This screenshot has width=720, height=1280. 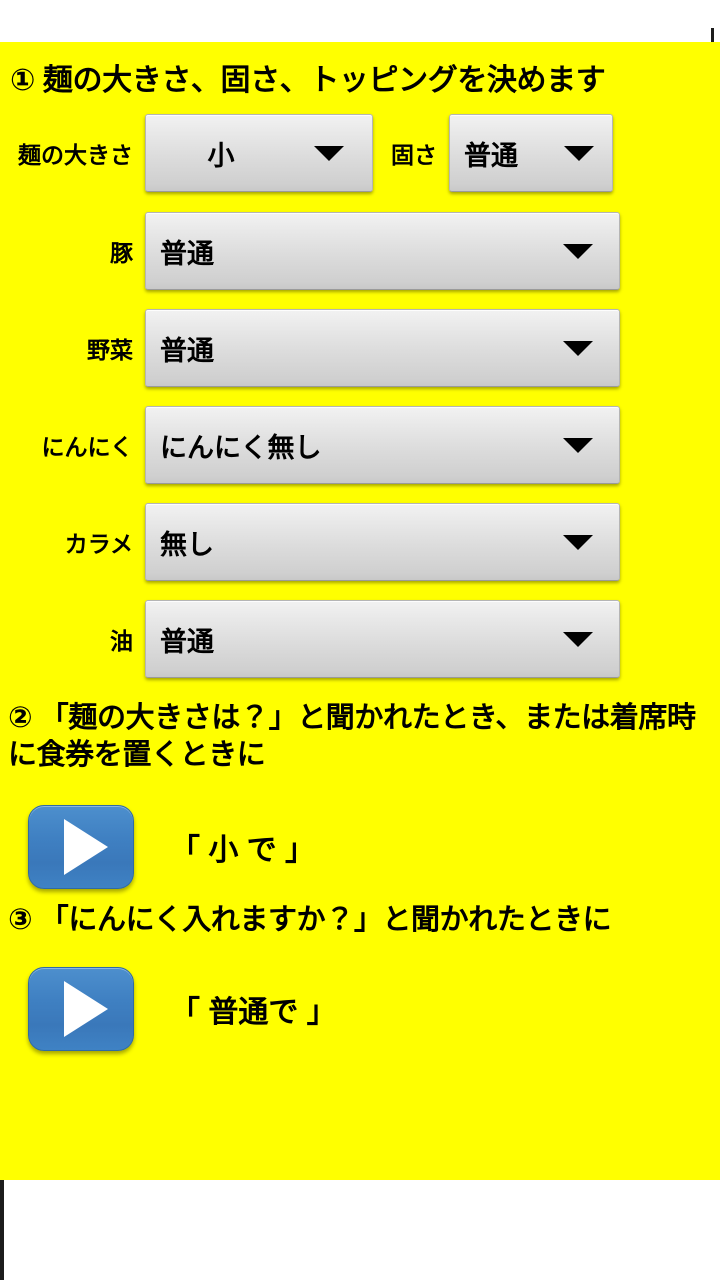 I want to click on row-oil: 油 普通, so click(x=360, y=639).